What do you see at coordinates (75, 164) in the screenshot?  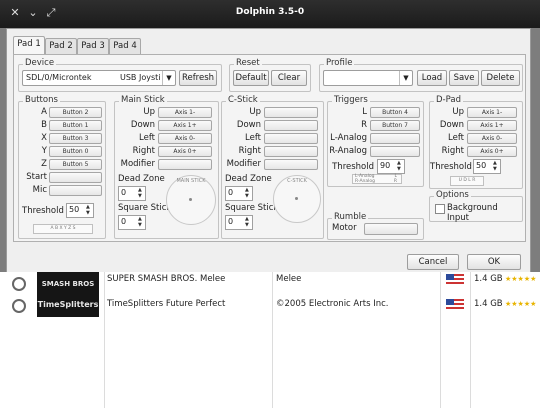 I see `button-z-mapping: Button 5` at bounding box center [75, 164].